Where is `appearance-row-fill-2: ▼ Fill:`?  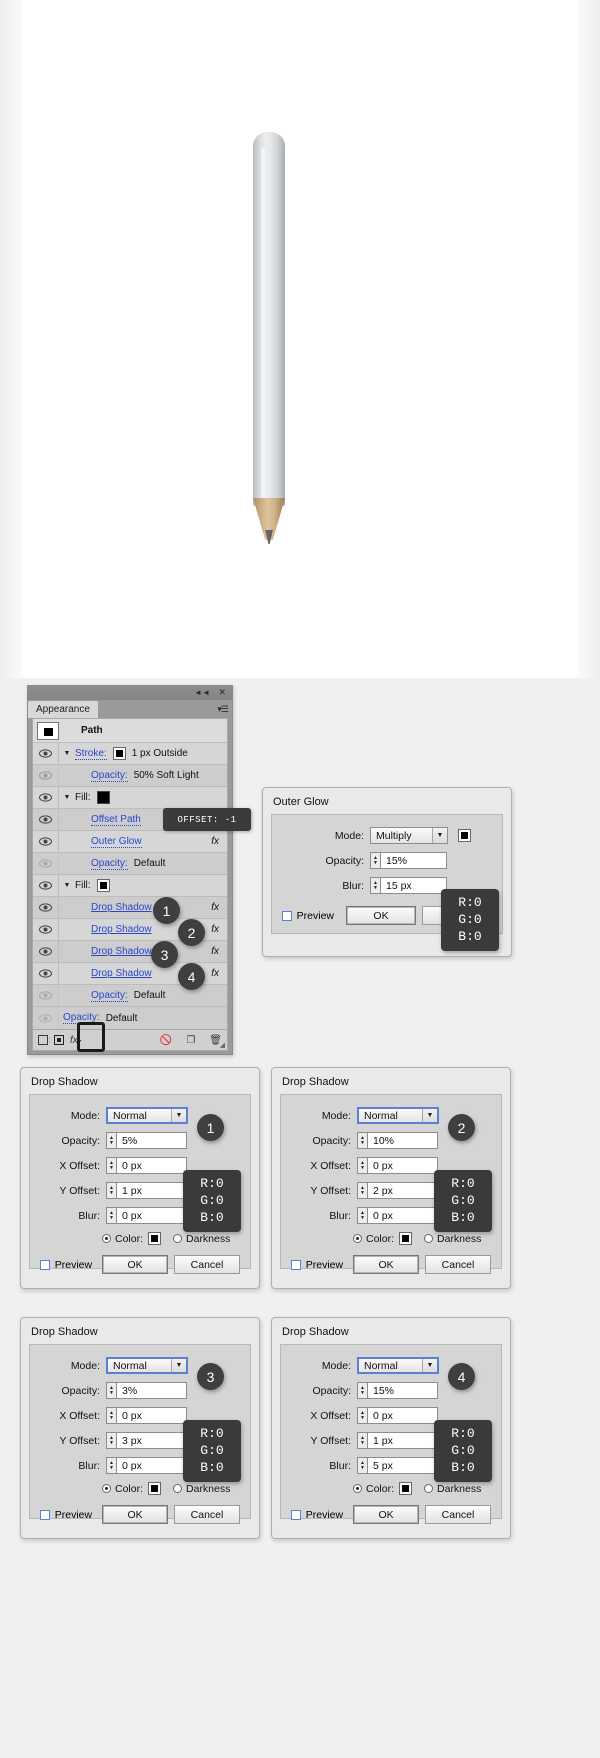 appearance-row-fill-2: ▼ Fill: is located at coordinates (130, 886).